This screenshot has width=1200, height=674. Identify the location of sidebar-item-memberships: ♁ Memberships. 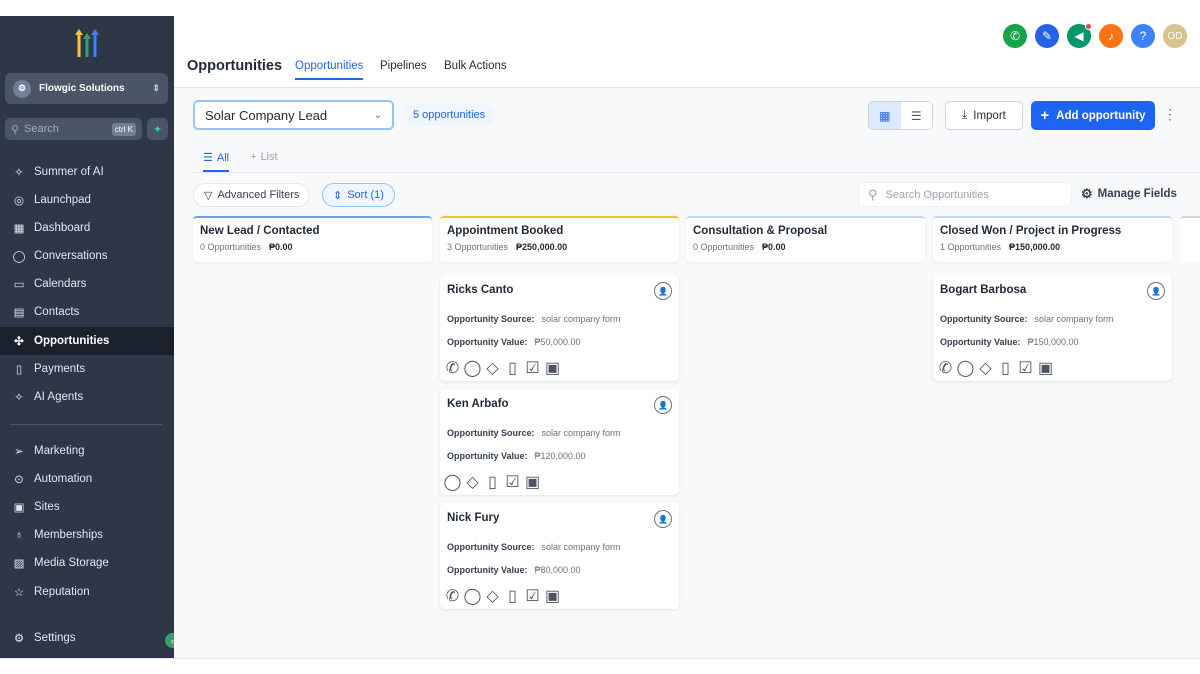
(87, 535).